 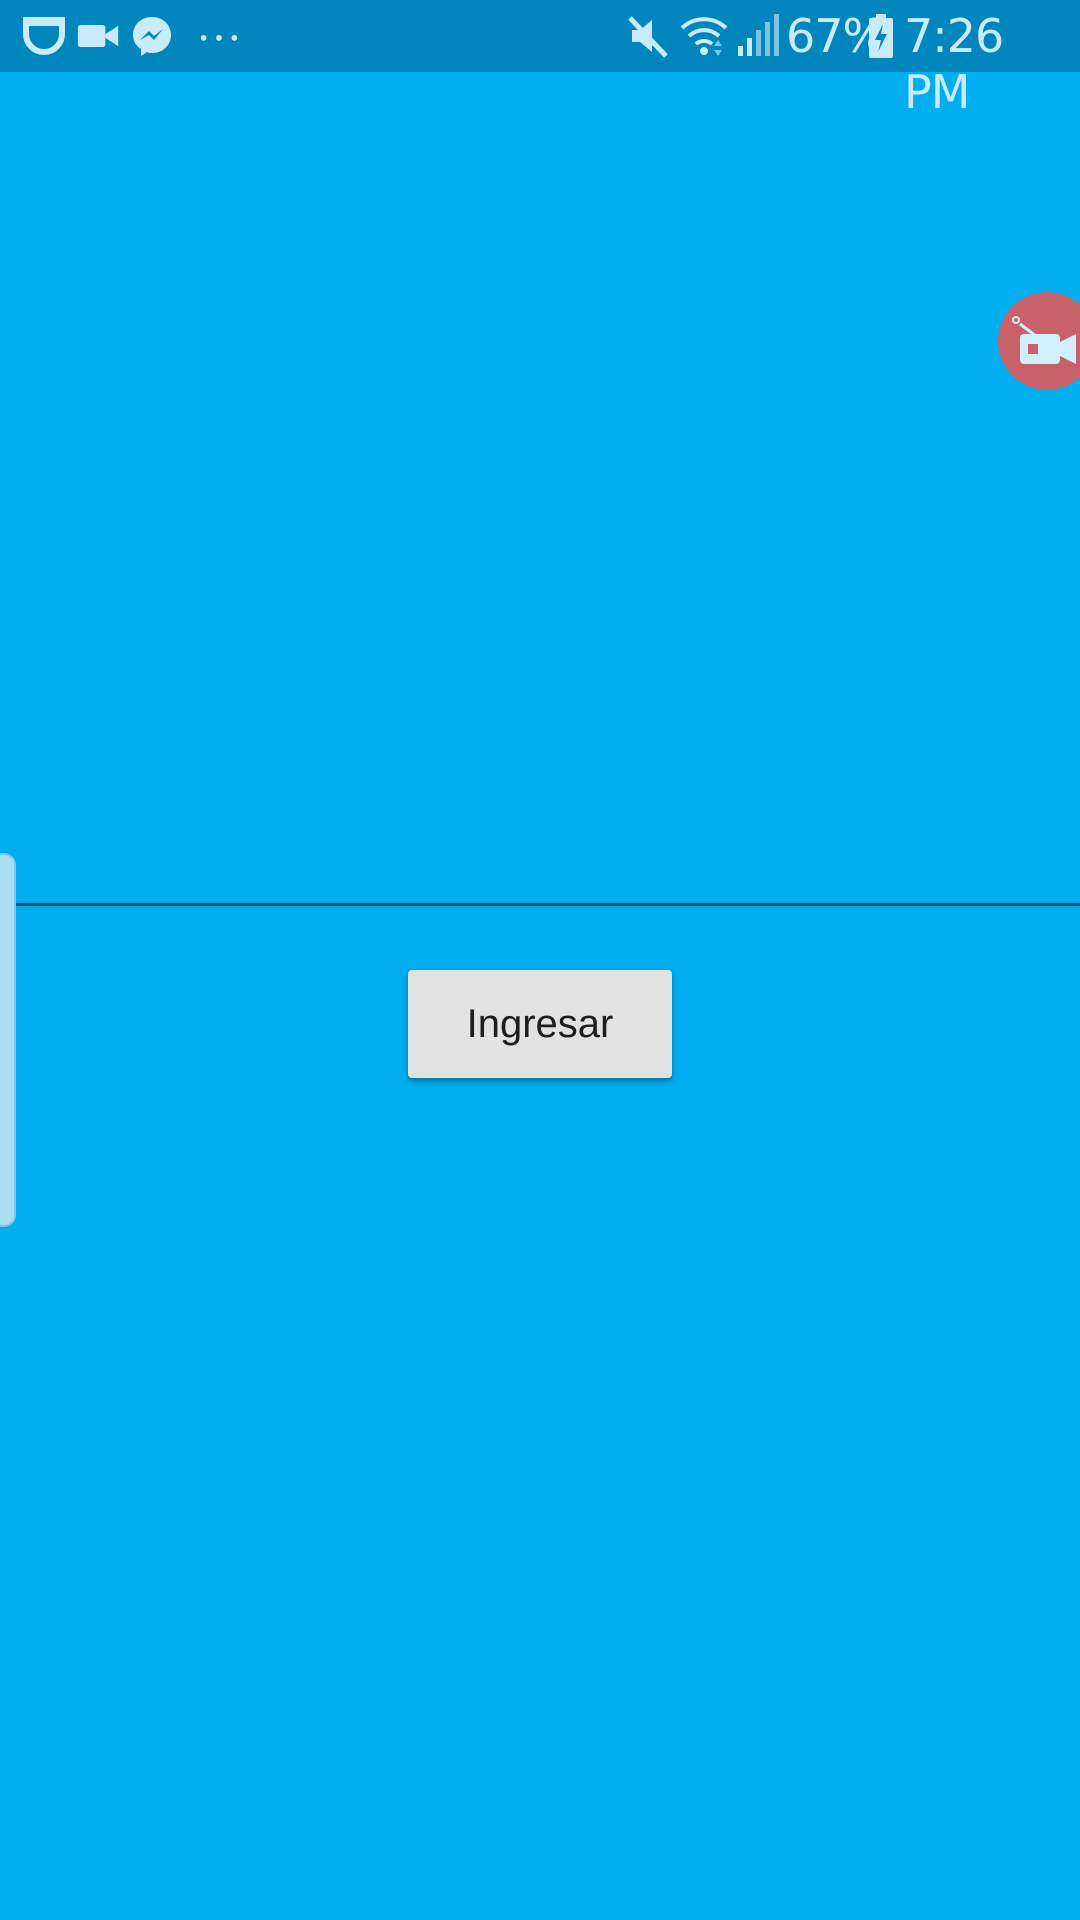 What do you see at coordinates (1039, 341) in the screenshot?
I see `floating-recorder-button` at bounding box center [1039, 341].